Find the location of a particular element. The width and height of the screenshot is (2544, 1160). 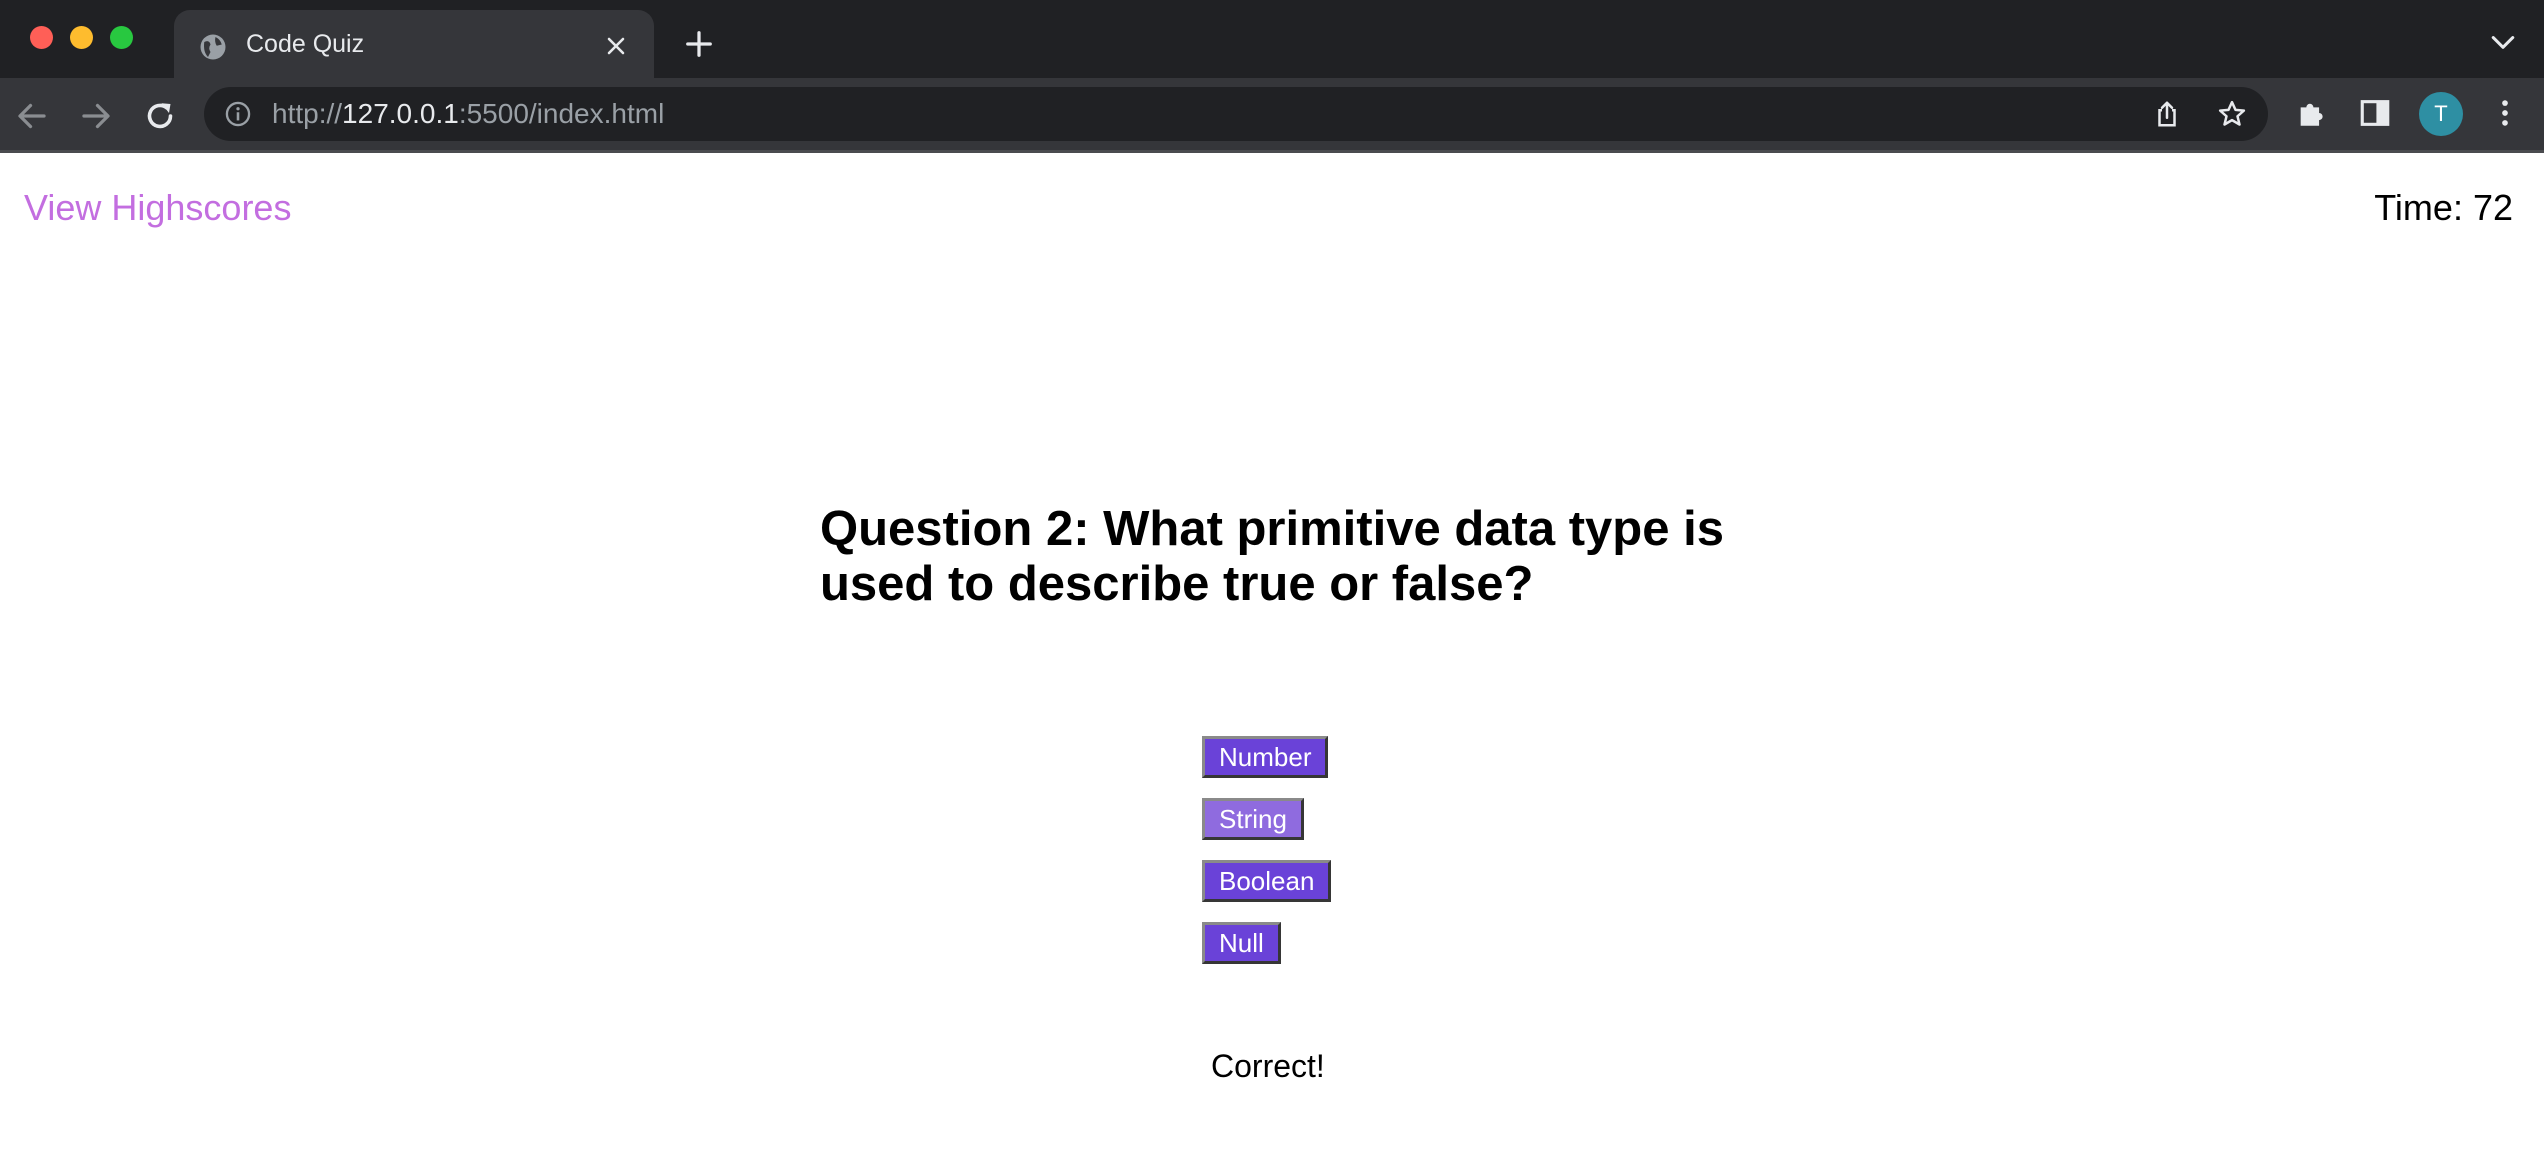

answer-feedback: Correct! is located at coordinates (1268, 1066).